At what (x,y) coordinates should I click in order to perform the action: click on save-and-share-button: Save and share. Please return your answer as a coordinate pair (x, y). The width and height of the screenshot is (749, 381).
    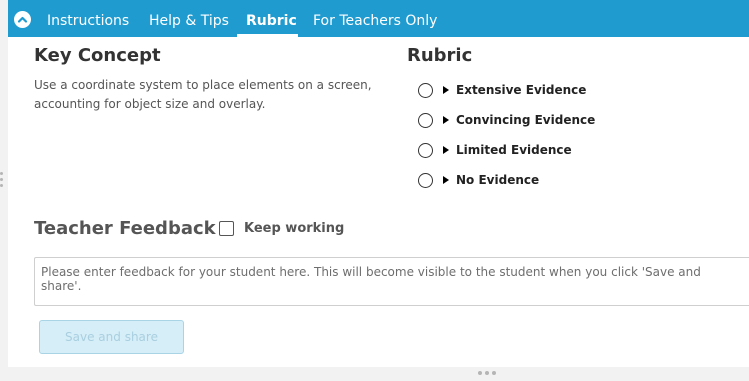
    Looking at the image, I should click on (111, 337).